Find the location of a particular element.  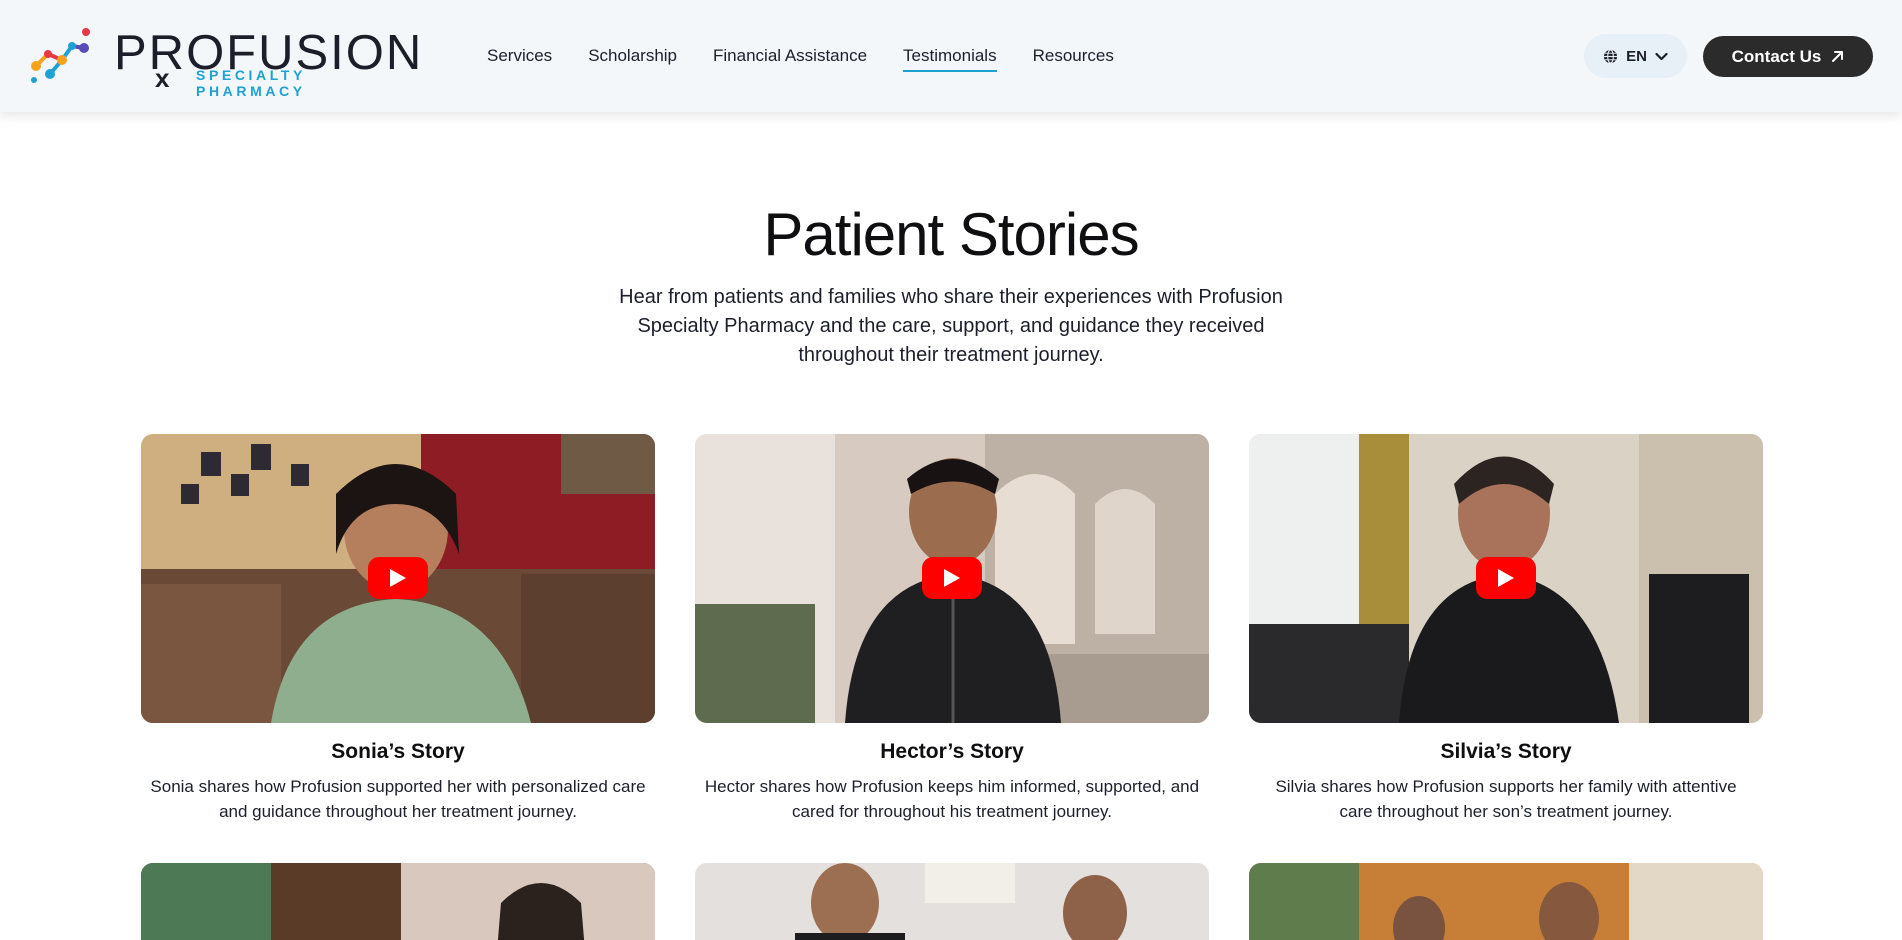

language-selector: EN is located at coordinates (1635, 56).